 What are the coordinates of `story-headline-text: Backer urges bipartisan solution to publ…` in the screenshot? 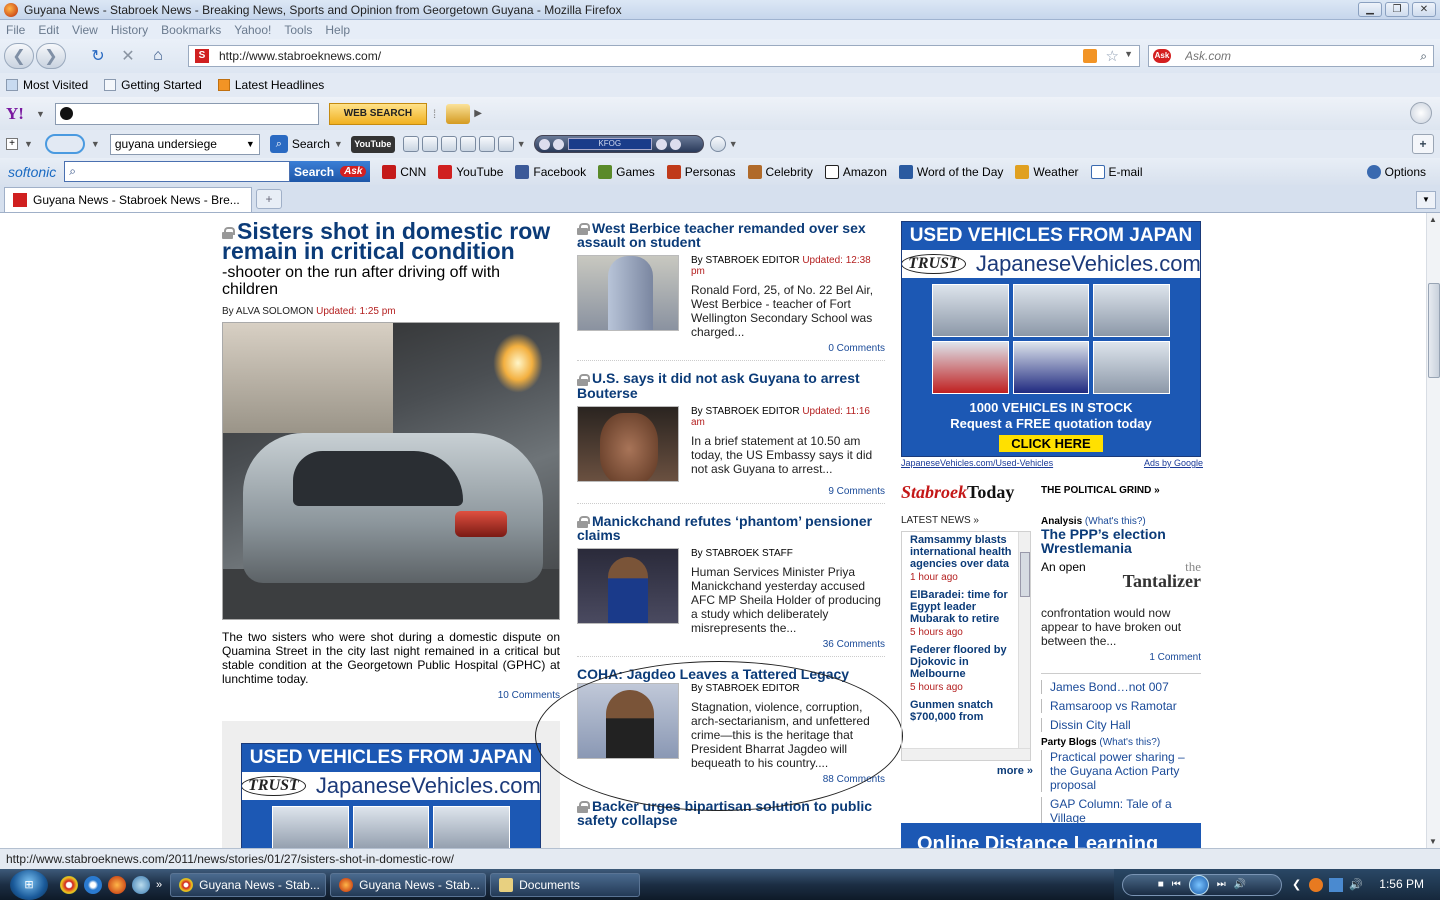 It's located at (724, 813).